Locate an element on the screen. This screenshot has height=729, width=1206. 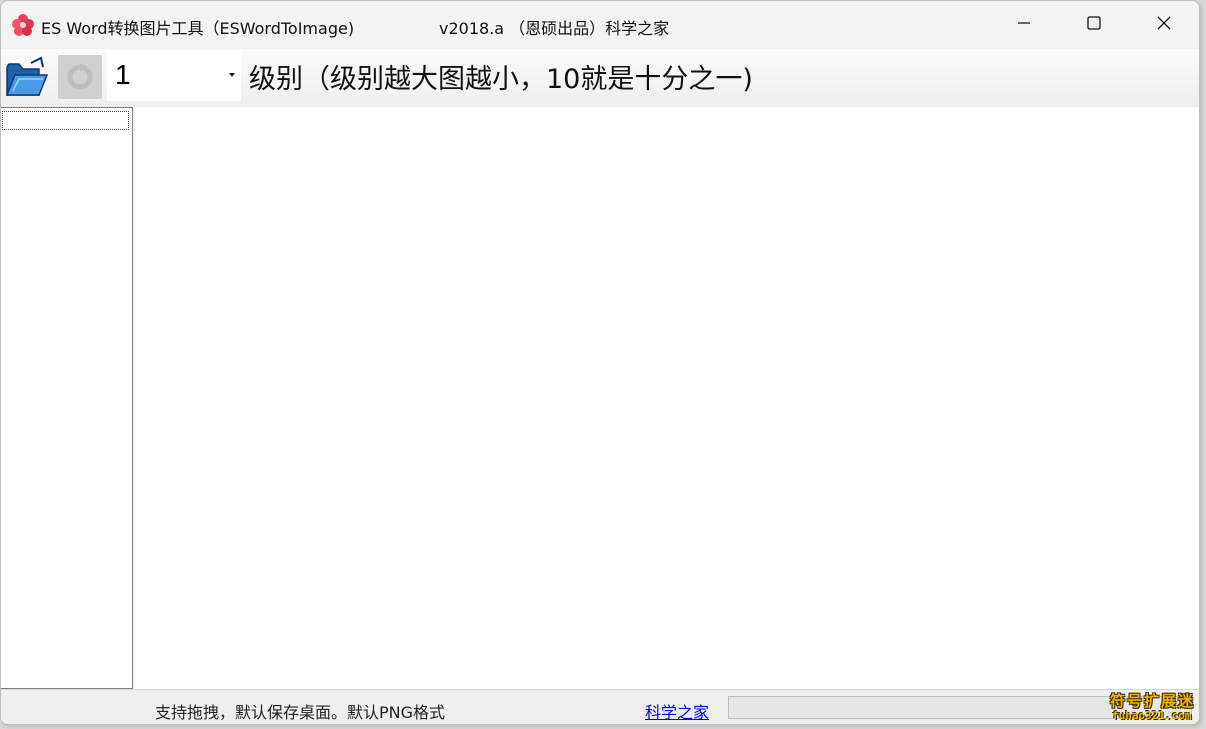
close-icon is located at coordinates (1164, 25).